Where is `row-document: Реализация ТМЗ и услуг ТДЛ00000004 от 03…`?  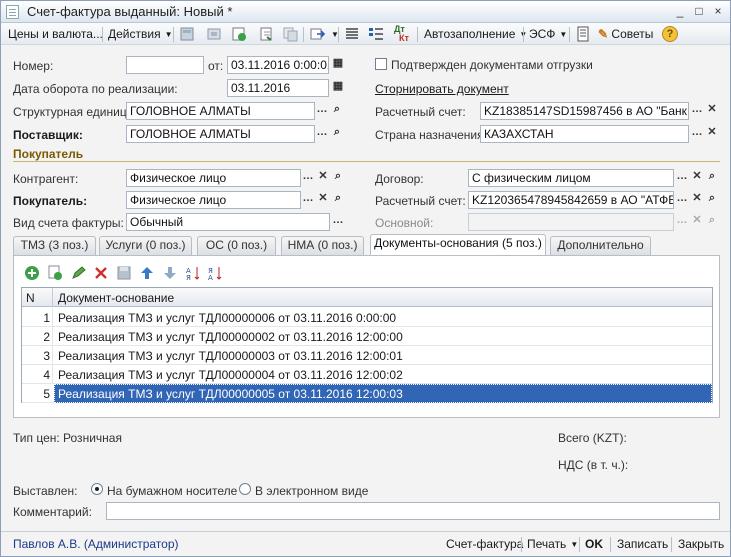 row-document: Реализация ТМЗ и услуг ТДЛ00000004 от 03… is located at coordinates (230, 375).